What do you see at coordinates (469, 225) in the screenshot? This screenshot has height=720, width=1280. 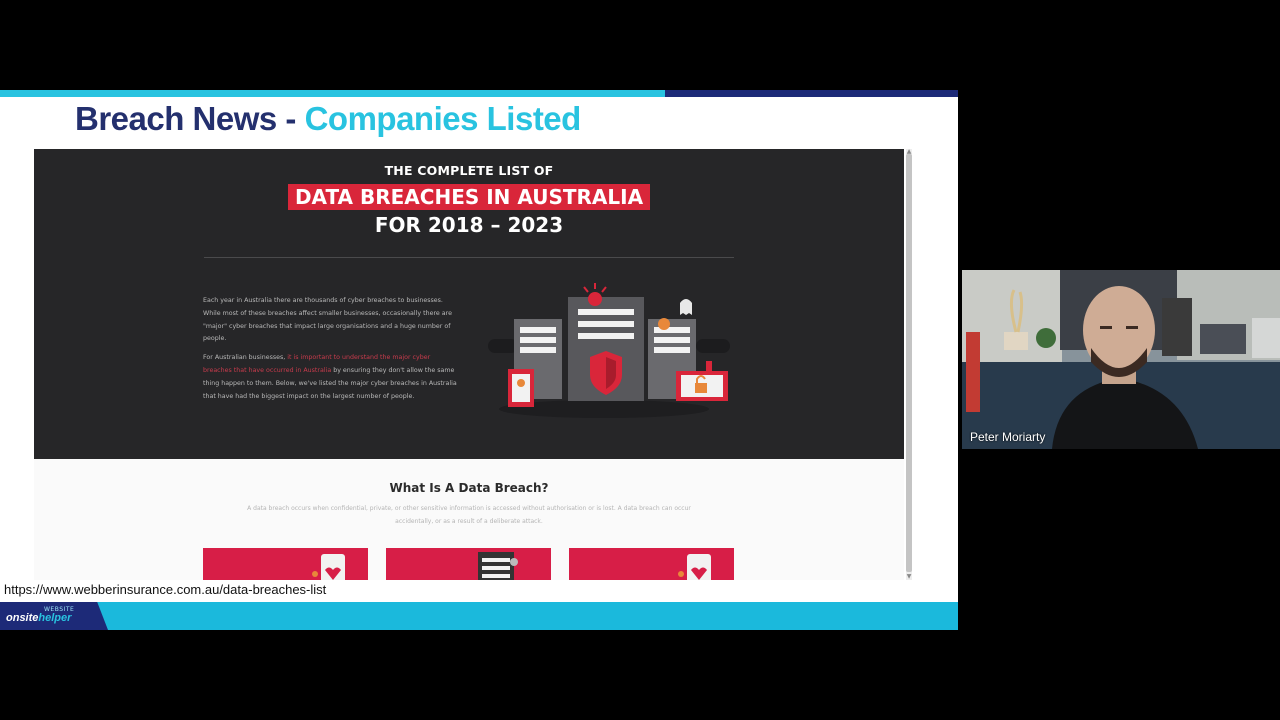 I see `hero-subtitle: FOR 2018 – 2023` at bounding box center [469, 225].